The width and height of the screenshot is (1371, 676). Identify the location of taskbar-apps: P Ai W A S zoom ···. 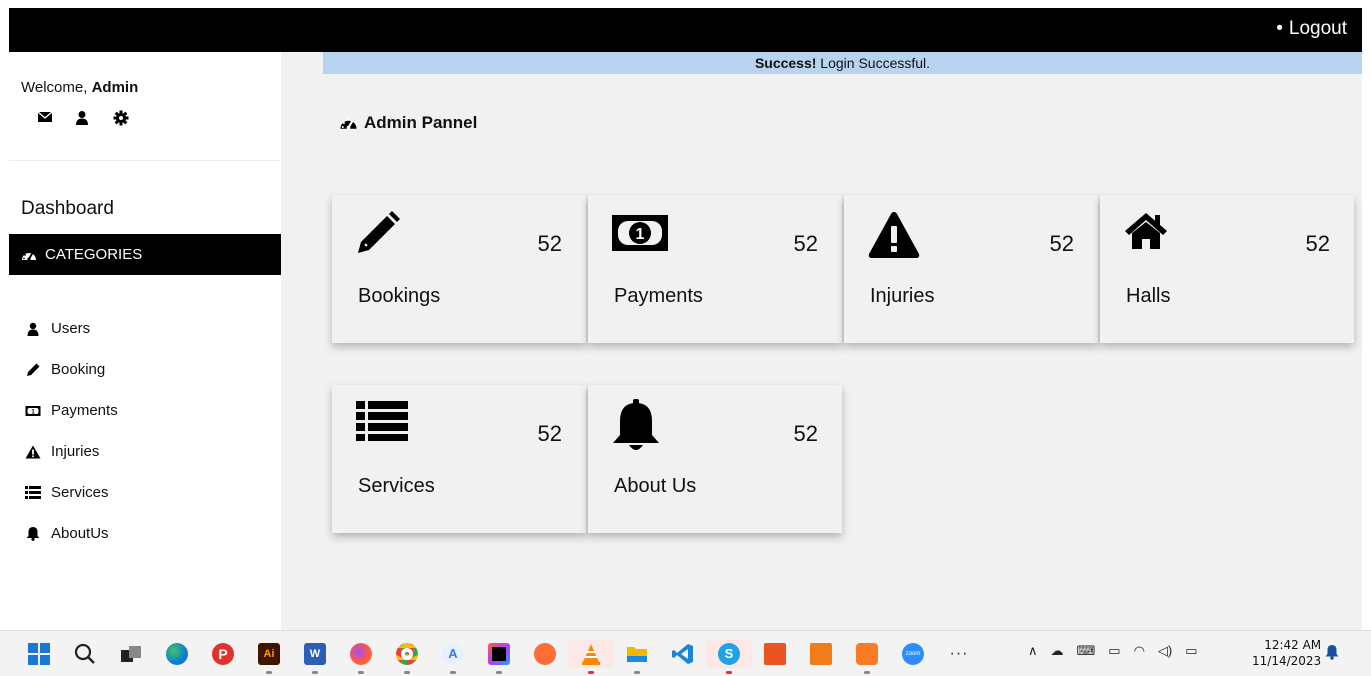
(499, 657).